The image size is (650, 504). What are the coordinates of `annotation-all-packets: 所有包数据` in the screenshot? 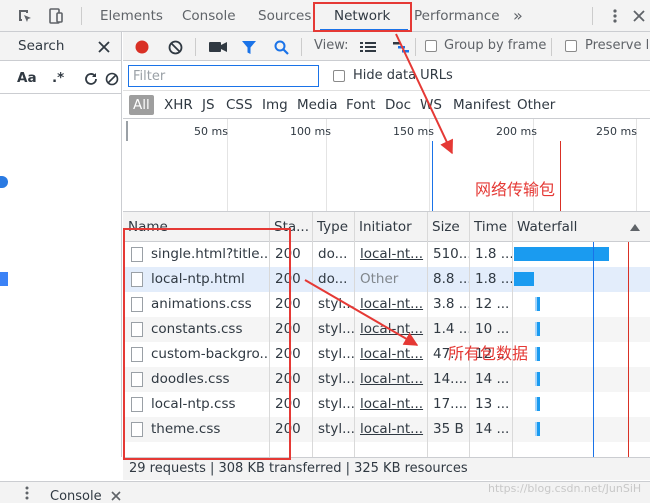 It's located at (488, 353).